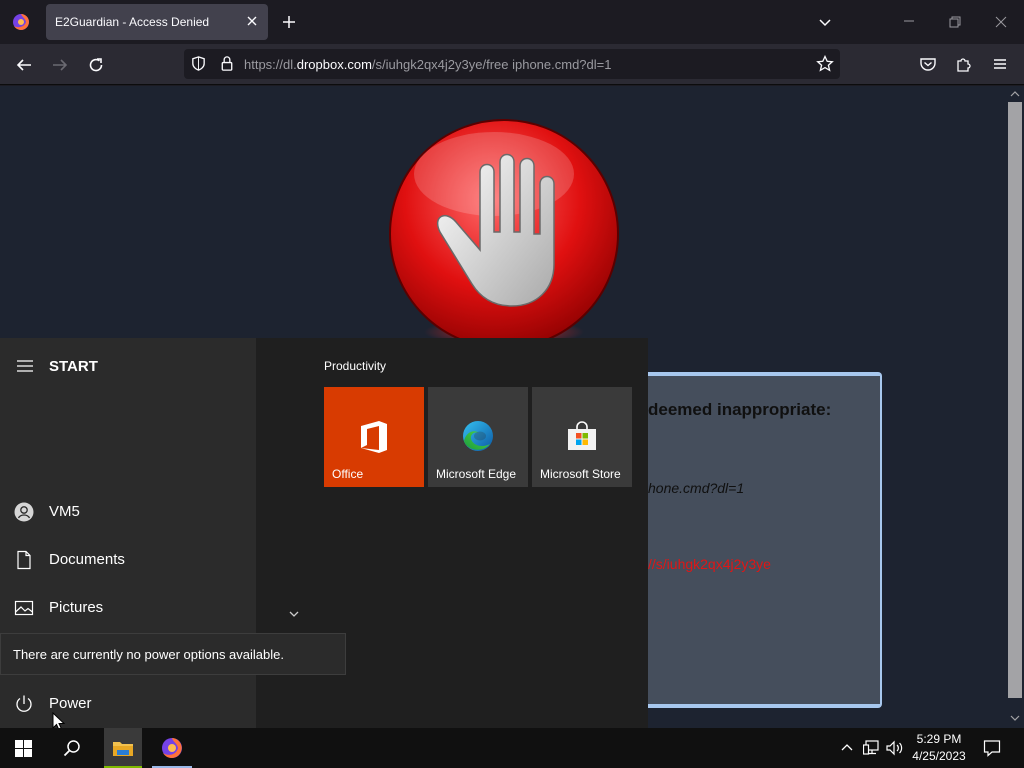  Describe the element at coordinates (128, 704) in the screenshot. I see `start-item-power: Power` at that location.